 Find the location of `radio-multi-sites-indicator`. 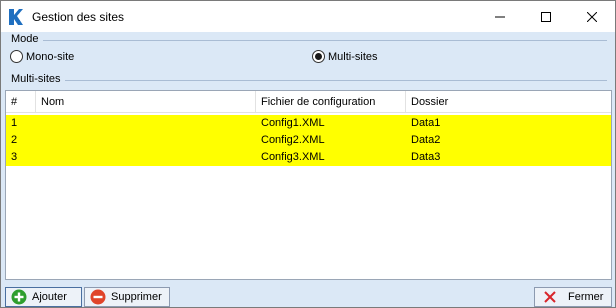

radio-multi-sites-indicator is located at coordinates (318, 56).